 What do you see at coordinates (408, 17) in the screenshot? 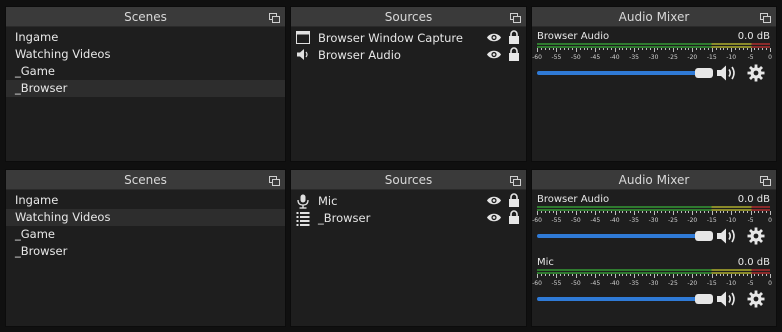
I see `sources-header: Sources` at bounding box center [408, 17].